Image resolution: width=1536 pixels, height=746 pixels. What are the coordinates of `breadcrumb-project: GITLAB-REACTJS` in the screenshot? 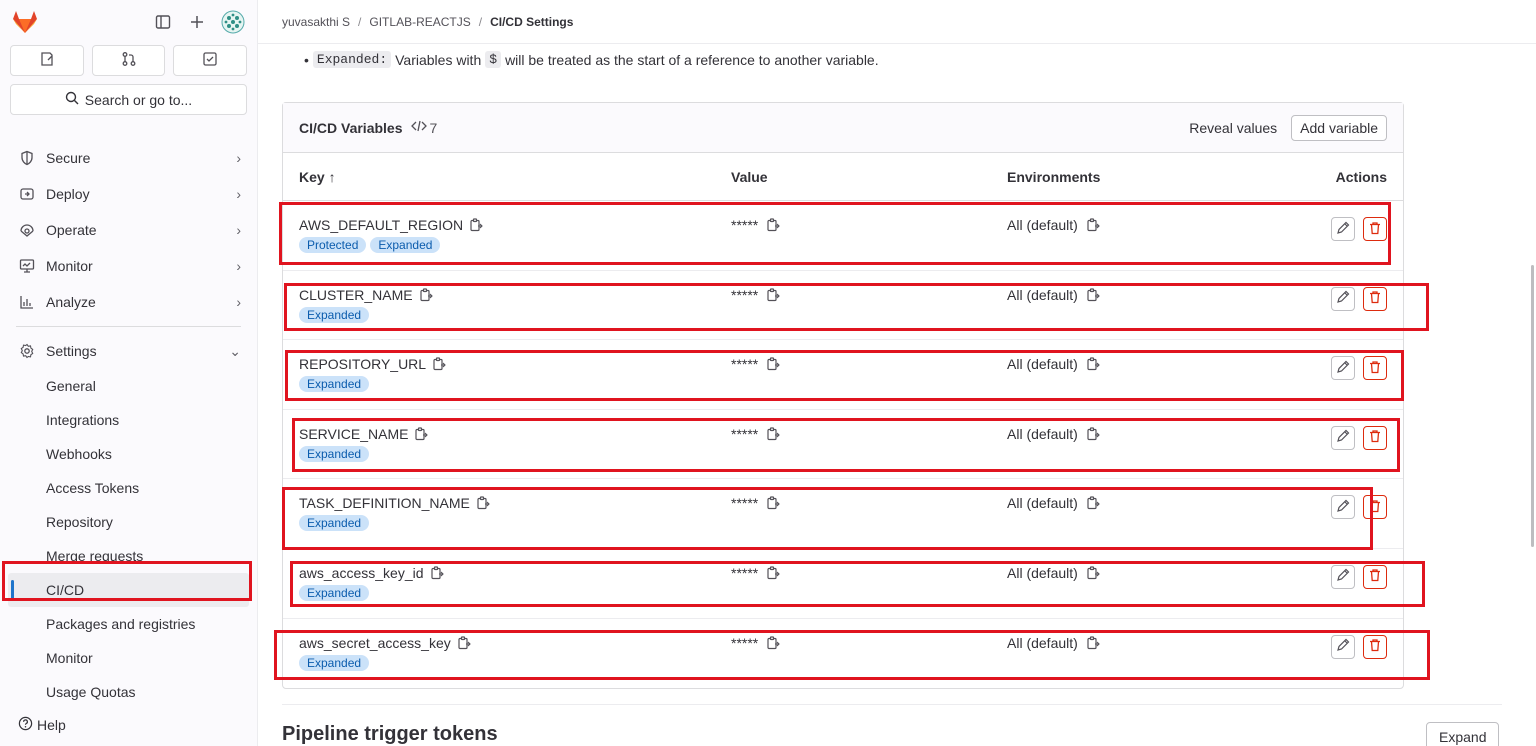 It's located at (419, 22).